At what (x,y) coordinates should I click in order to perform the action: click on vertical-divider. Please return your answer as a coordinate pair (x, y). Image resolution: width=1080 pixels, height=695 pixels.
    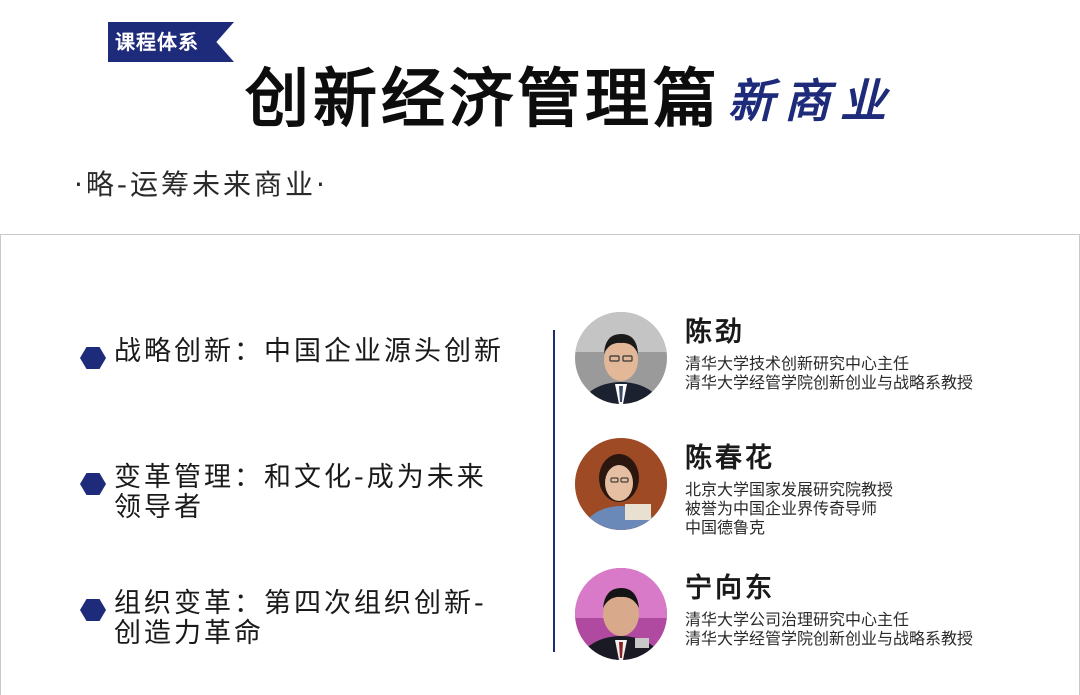
    Looking at the image, I should click on (554, 491).